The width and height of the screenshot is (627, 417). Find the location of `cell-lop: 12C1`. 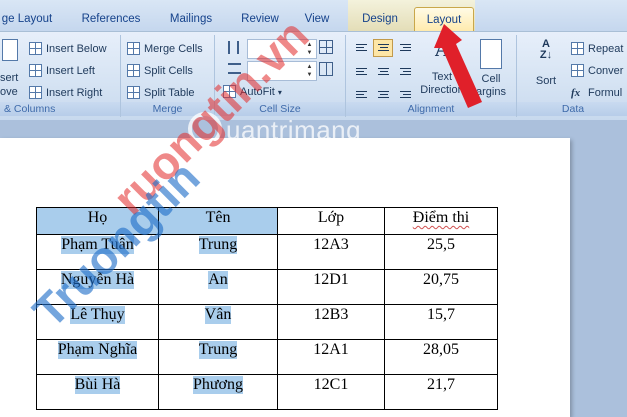

cell-lop: 12C1 is located at coordinates (331, 392).